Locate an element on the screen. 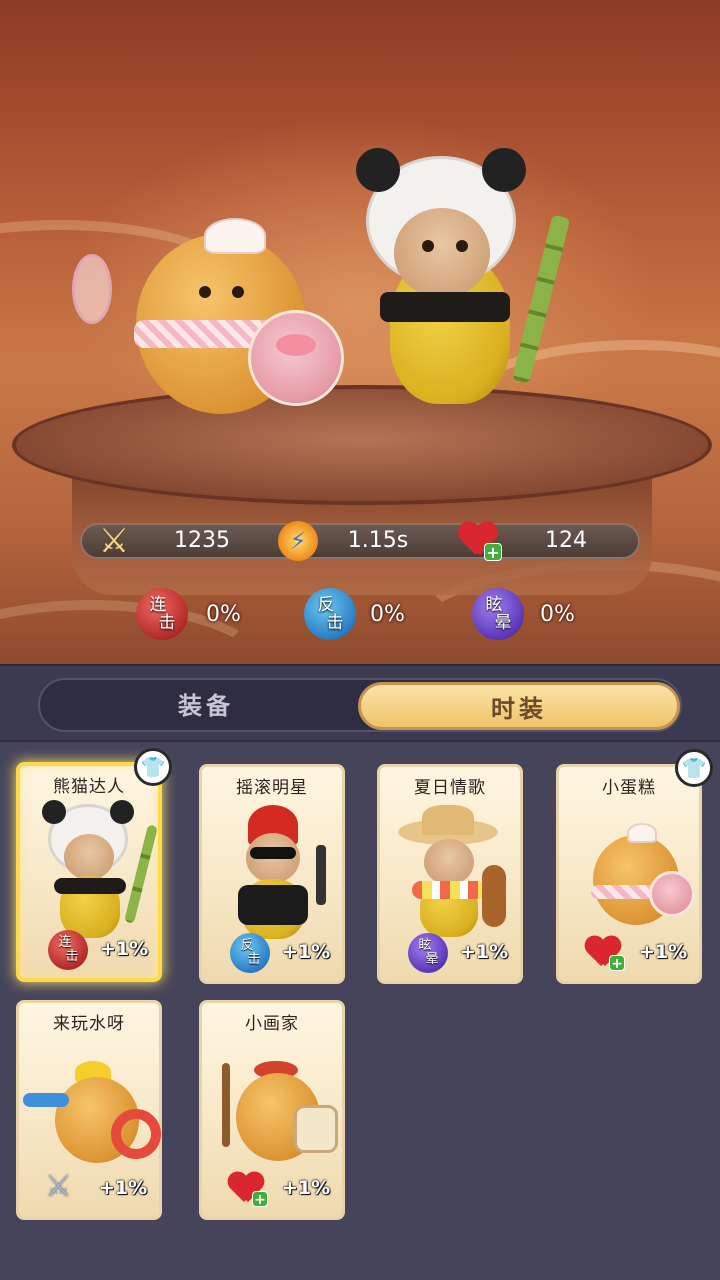 The height and width of the screenshot is (1280, 720). speed-bolt-icon: ⚡ is located at coordinates (298, 541).